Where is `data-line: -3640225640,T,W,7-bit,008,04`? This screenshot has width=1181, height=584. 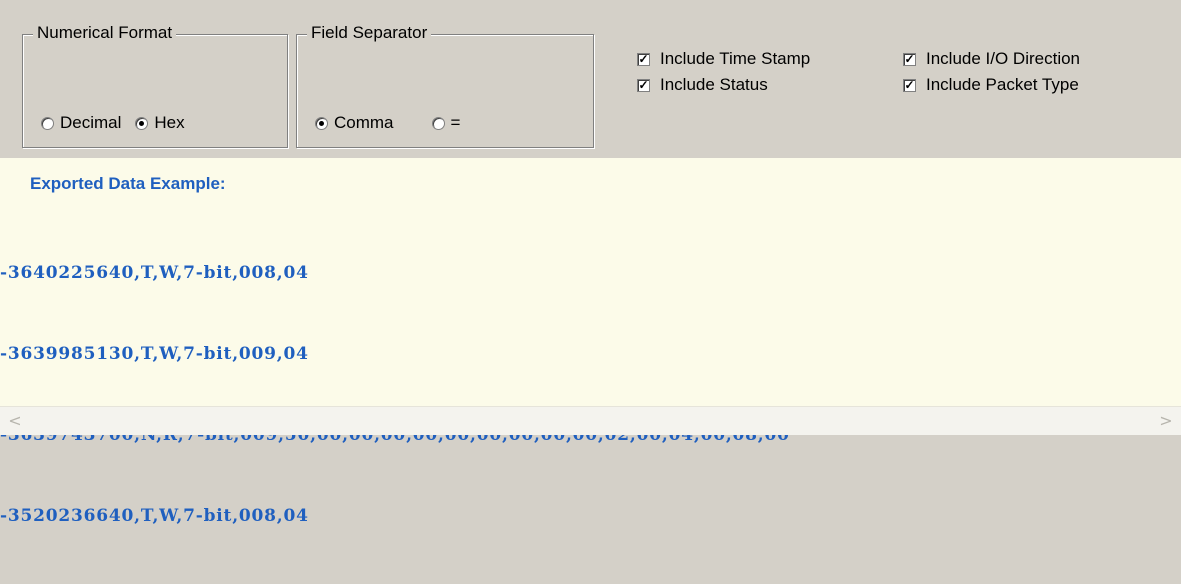
data-line: -3640225640,T,W,7-bit,008,04 is located at coordinates (154, 273).